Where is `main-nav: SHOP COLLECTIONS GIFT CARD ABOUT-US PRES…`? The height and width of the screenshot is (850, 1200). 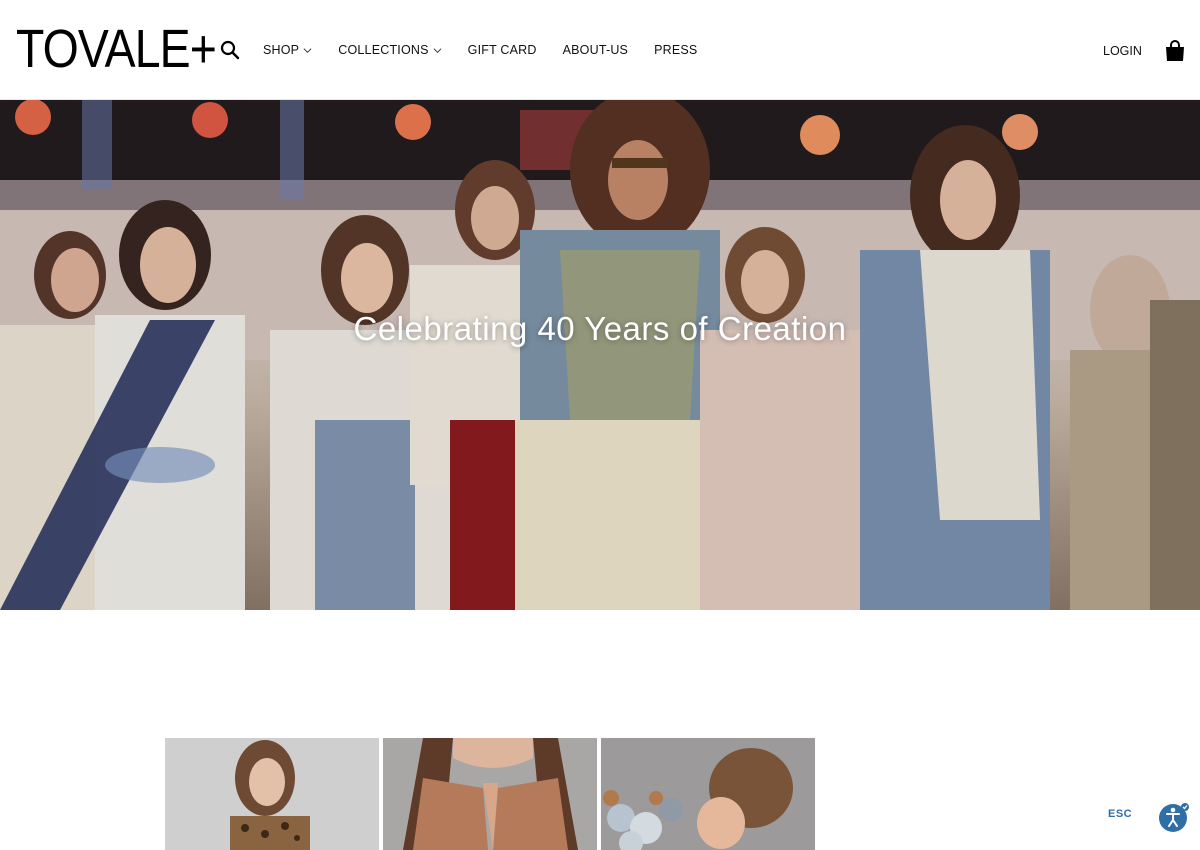
main-nav: SHOP COLLECTIONS GIFT CARD ABOUT-US PRES… is located at coordinates (480, 50).